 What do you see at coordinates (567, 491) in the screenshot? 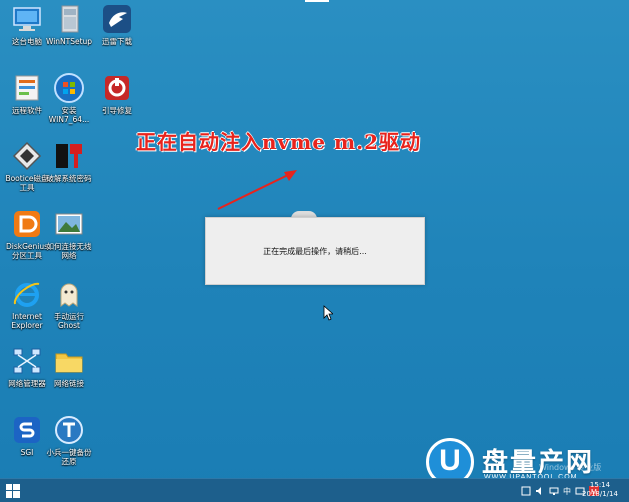
I see `input-language-indicator: 中` at bounding box center [567, 491].